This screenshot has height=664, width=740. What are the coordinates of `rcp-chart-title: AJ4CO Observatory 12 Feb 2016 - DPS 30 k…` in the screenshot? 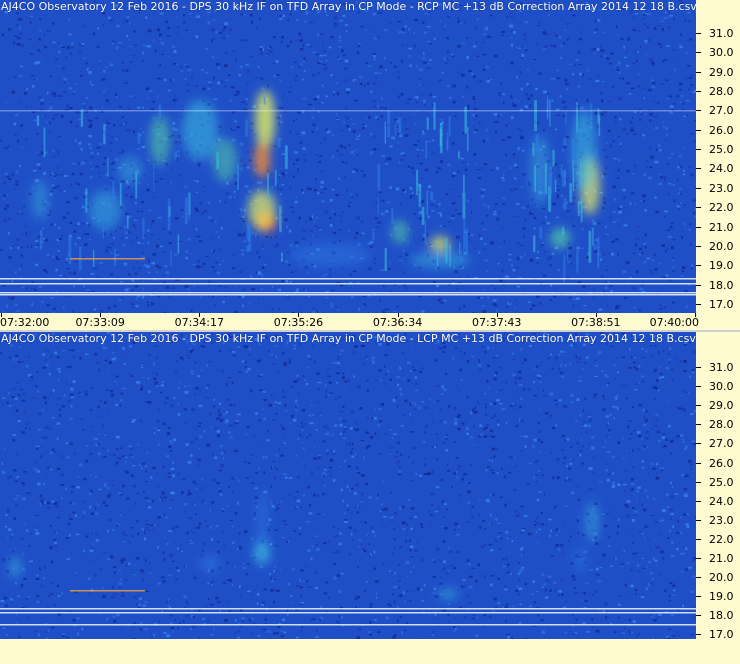 It's located at (348, 6).